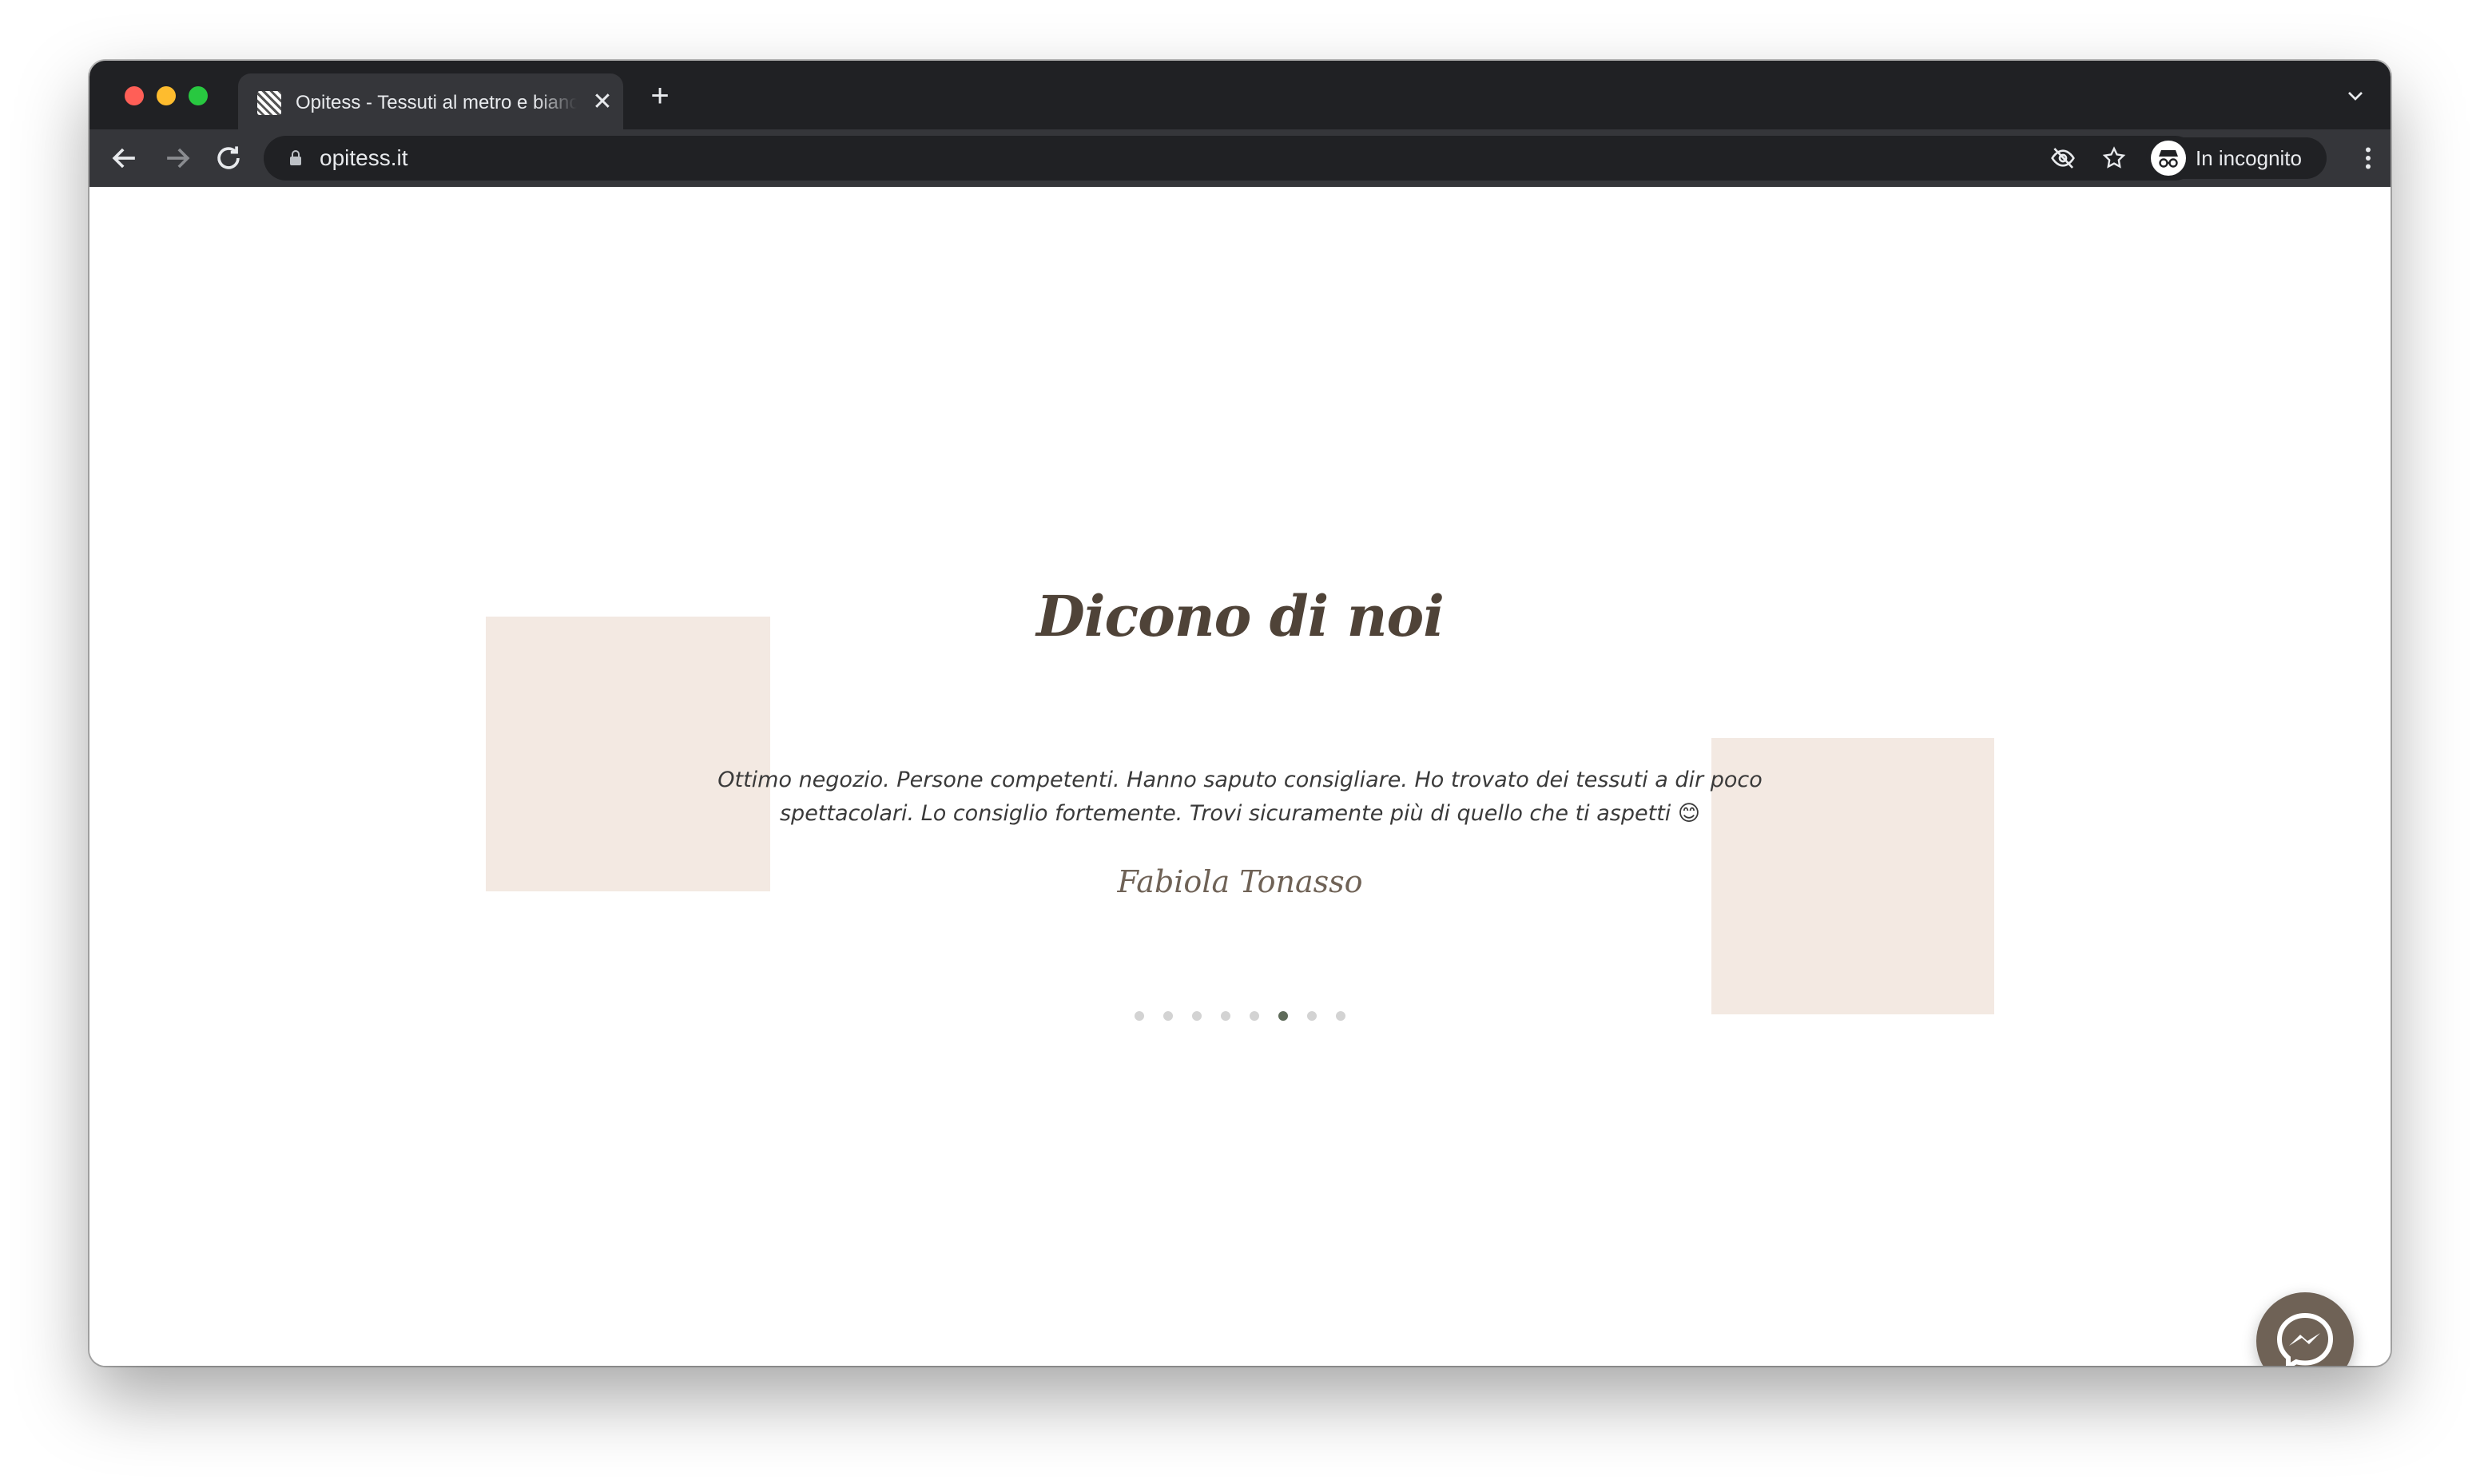 The width and height of the screenshot is (2480, 1484). What do you see at coordinates (199, 95) in the screenshot?
I see `maximize-window-button` at bounding box center [199, 95].